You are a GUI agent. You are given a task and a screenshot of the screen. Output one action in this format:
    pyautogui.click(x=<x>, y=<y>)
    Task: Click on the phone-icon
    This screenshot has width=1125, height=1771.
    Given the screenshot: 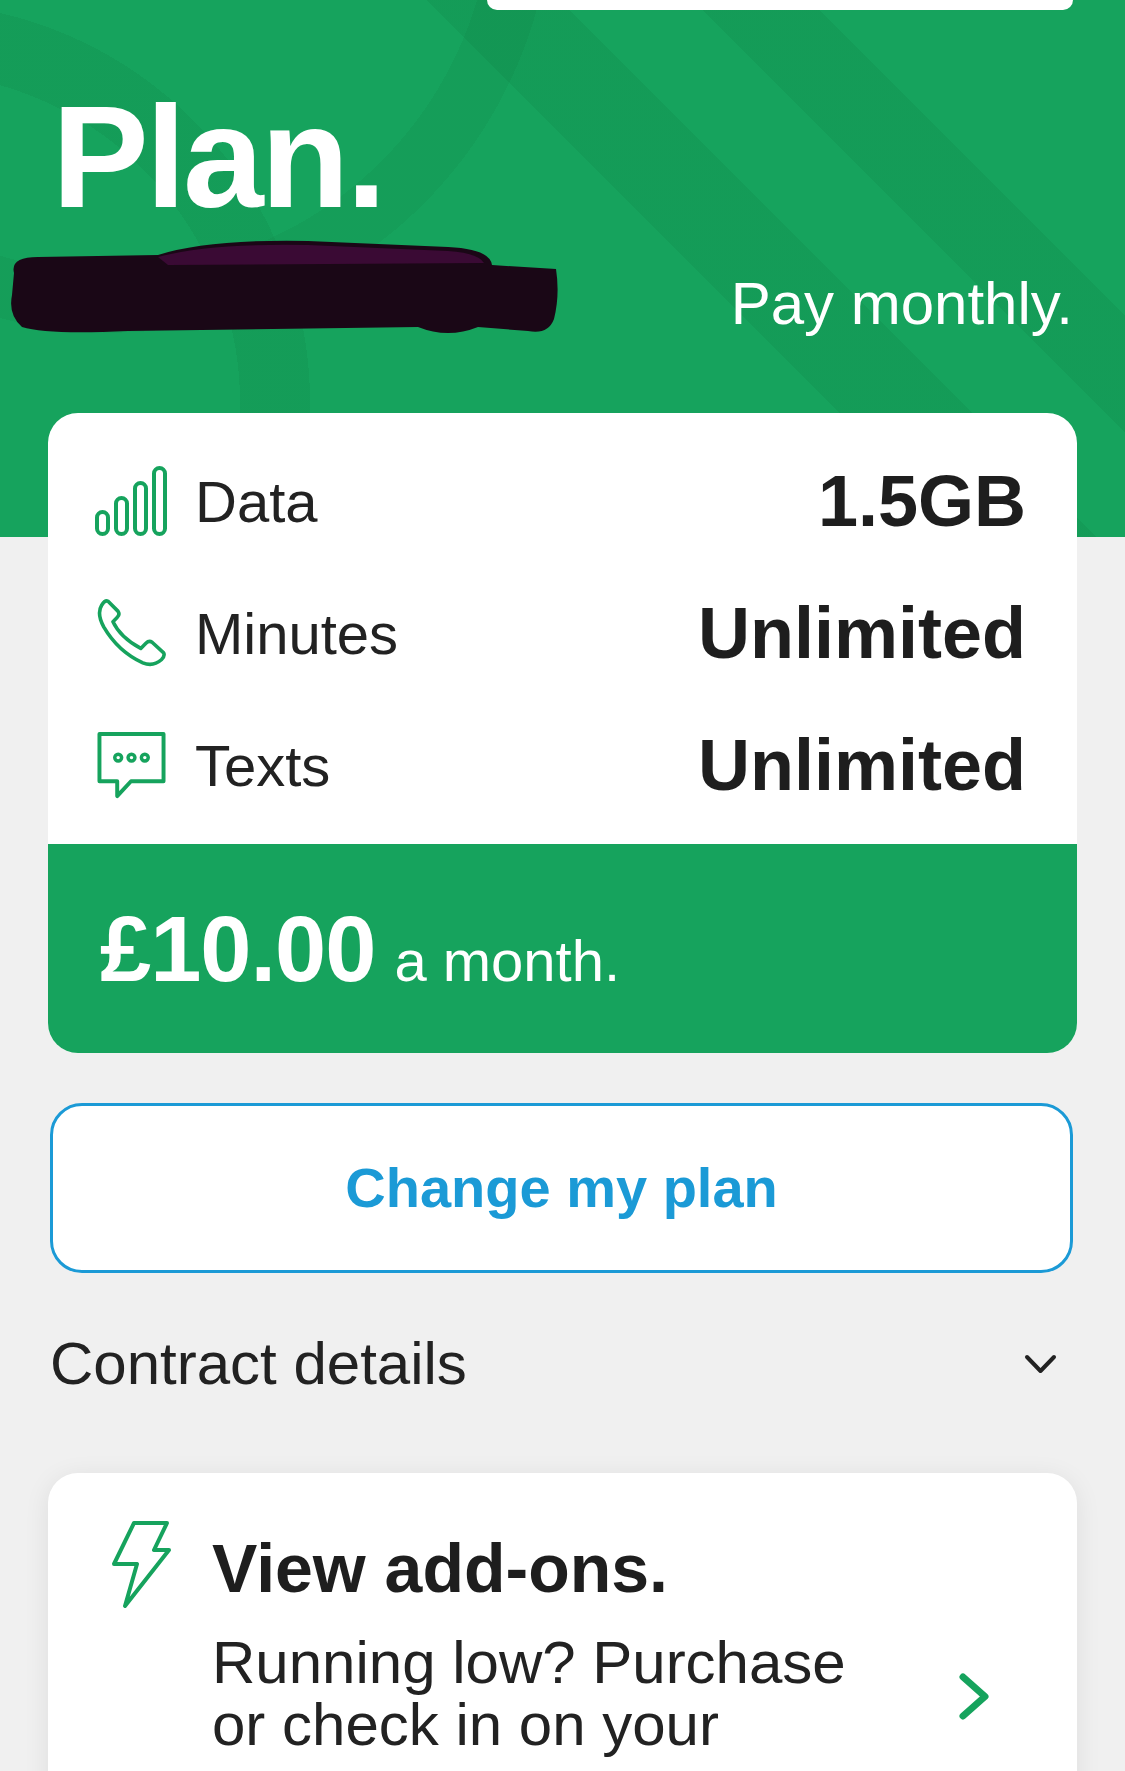 What is the action you would take?
    pyautogui.click(x=131, y=633)
    